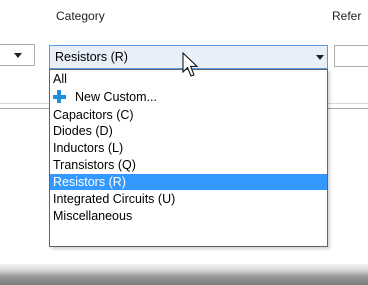 This screenshot has height=285, width=368. What do you see at coordinates (188, 131) in the screenshot?
I see `dropdown-option-diodes: Diodes (D)` at bounding box center [188, 131].